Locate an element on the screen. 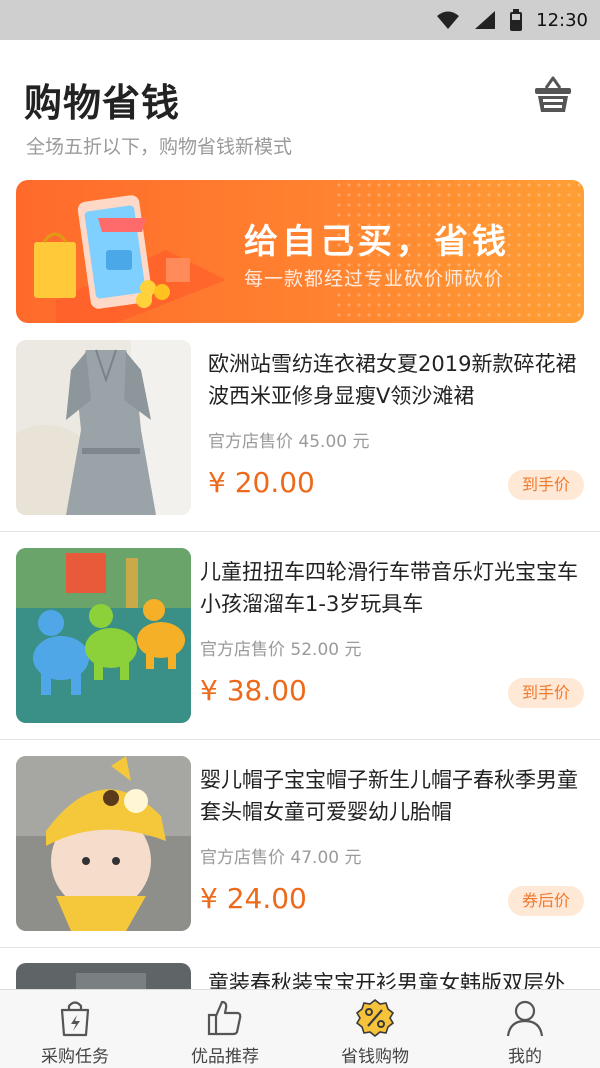  tab-purchase-tasks: 采购任务 is located at coordinates (75, 1029).